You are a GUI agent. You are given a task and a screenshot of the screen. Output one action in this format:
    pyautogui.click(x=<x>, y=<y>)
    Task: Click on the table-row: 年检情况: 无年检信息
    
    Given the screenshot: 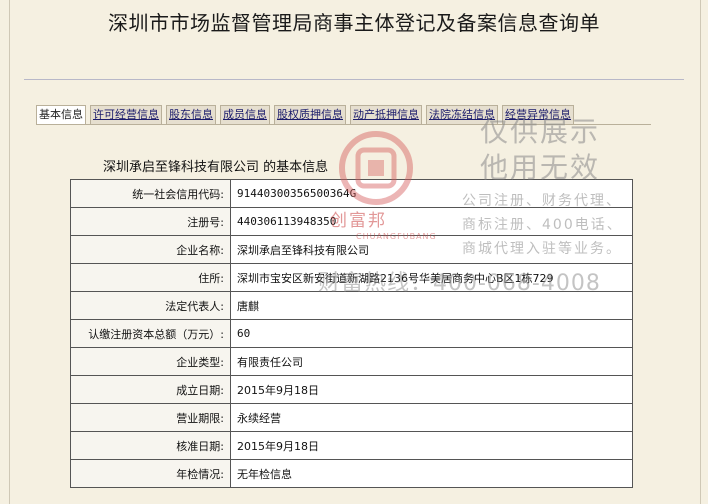 What is the action you would take?
    pyautogui.click(x=351, y=473)
    